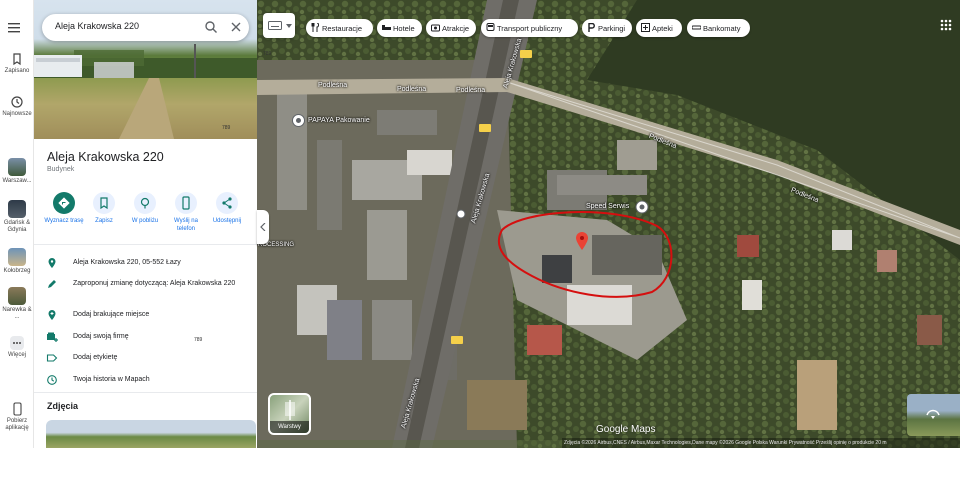 Image resolution: width=960 pixels, height=479 pixels. I want to click on close-icon, so click(236, 27).